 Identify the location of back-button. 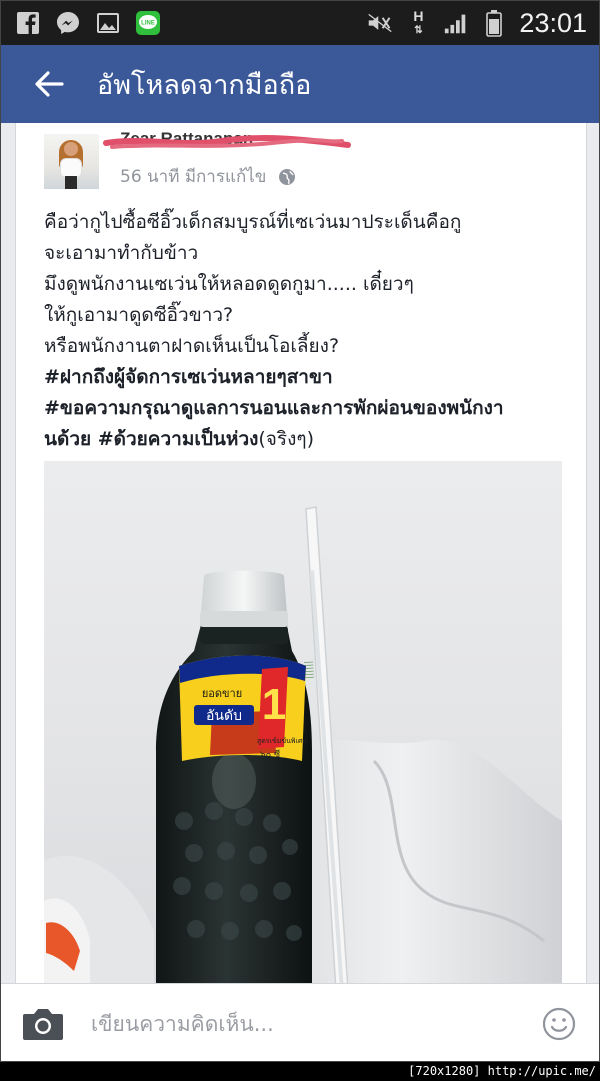
(49, 84).